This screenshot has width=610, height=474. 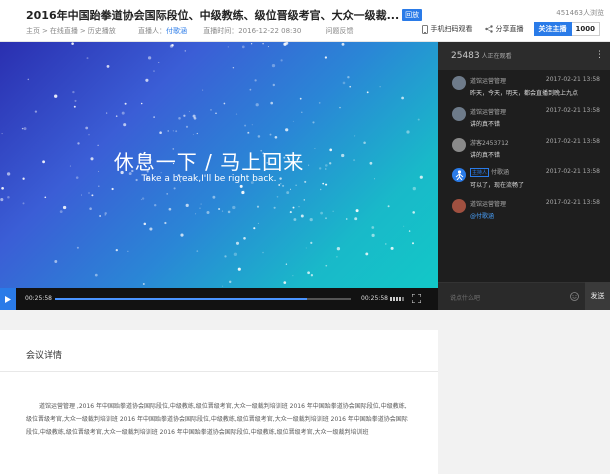 What do you see at coordinates (64, 31) in the screenshot?
I see `breadcrumb-live: 在线直播` at bounding box center [64, 31].